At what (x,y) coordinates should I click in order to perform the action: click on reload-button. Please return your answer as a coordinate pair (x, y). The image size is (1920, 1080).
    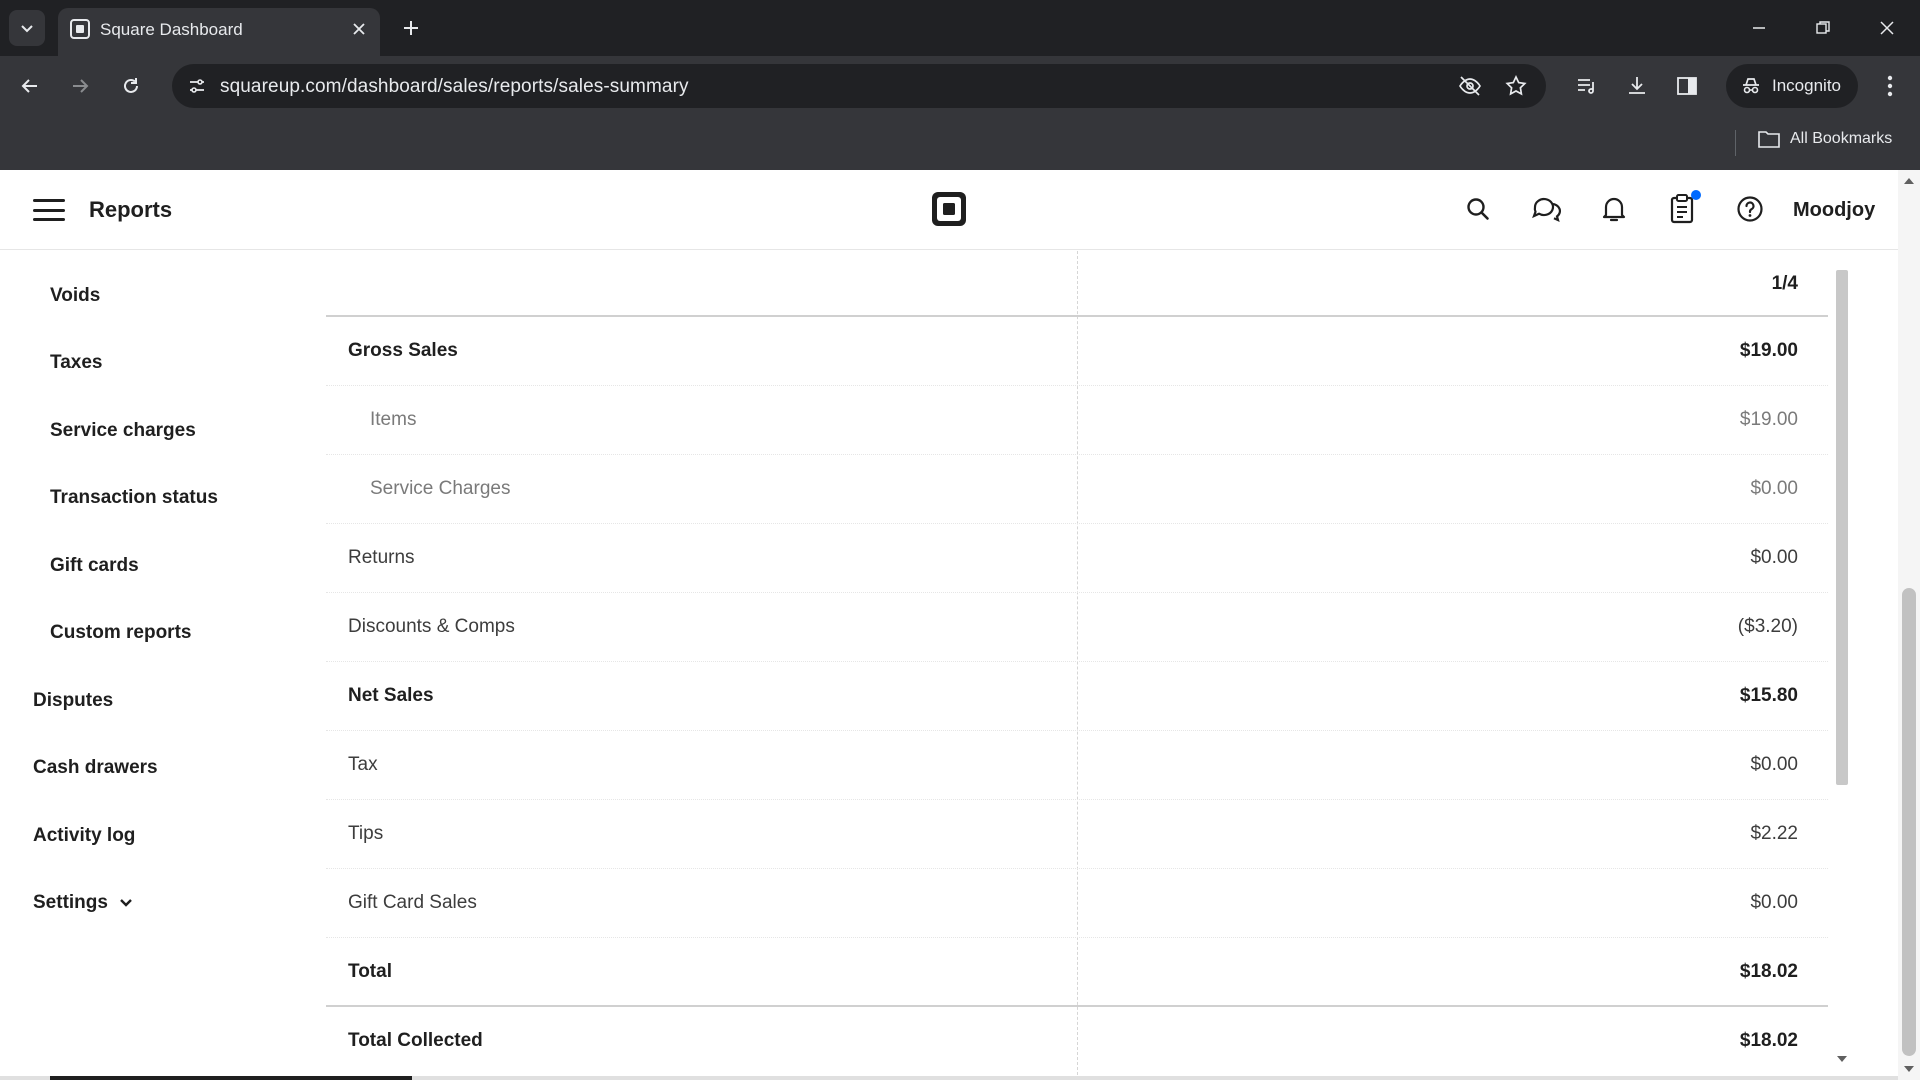
    Looking at the image, I should click on (131, 86).